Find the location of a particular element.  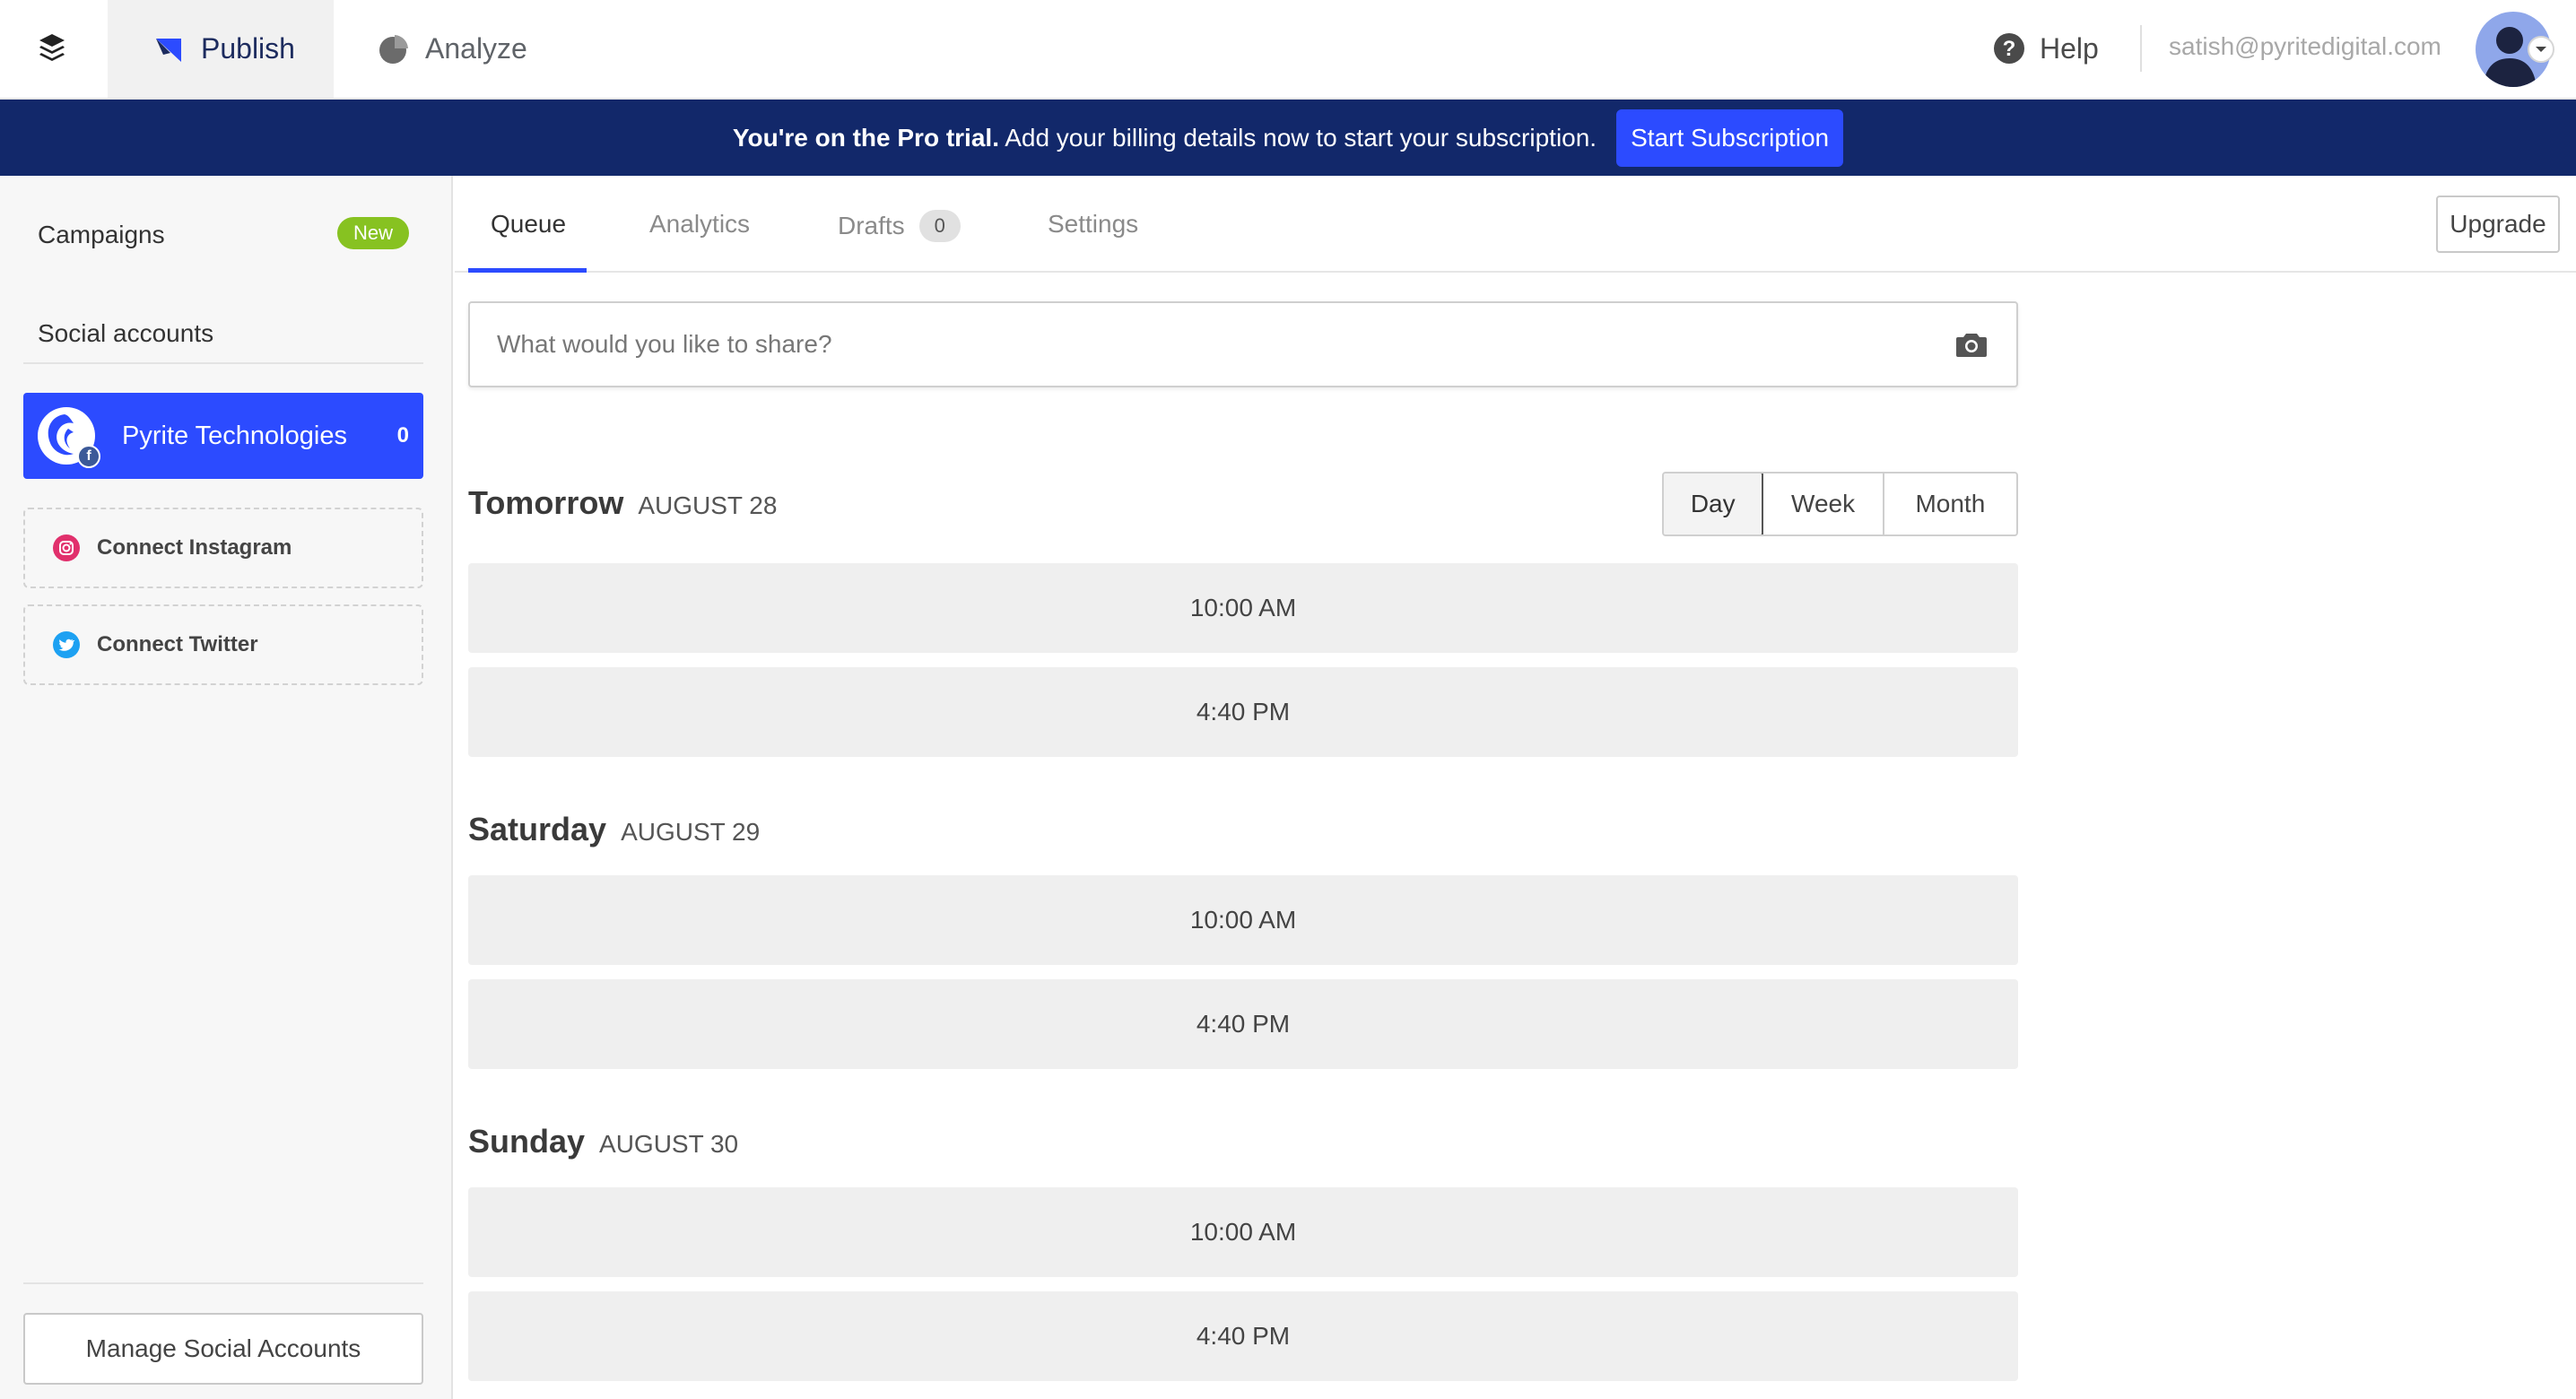

post-composer is located at coordinates (1243, 344).